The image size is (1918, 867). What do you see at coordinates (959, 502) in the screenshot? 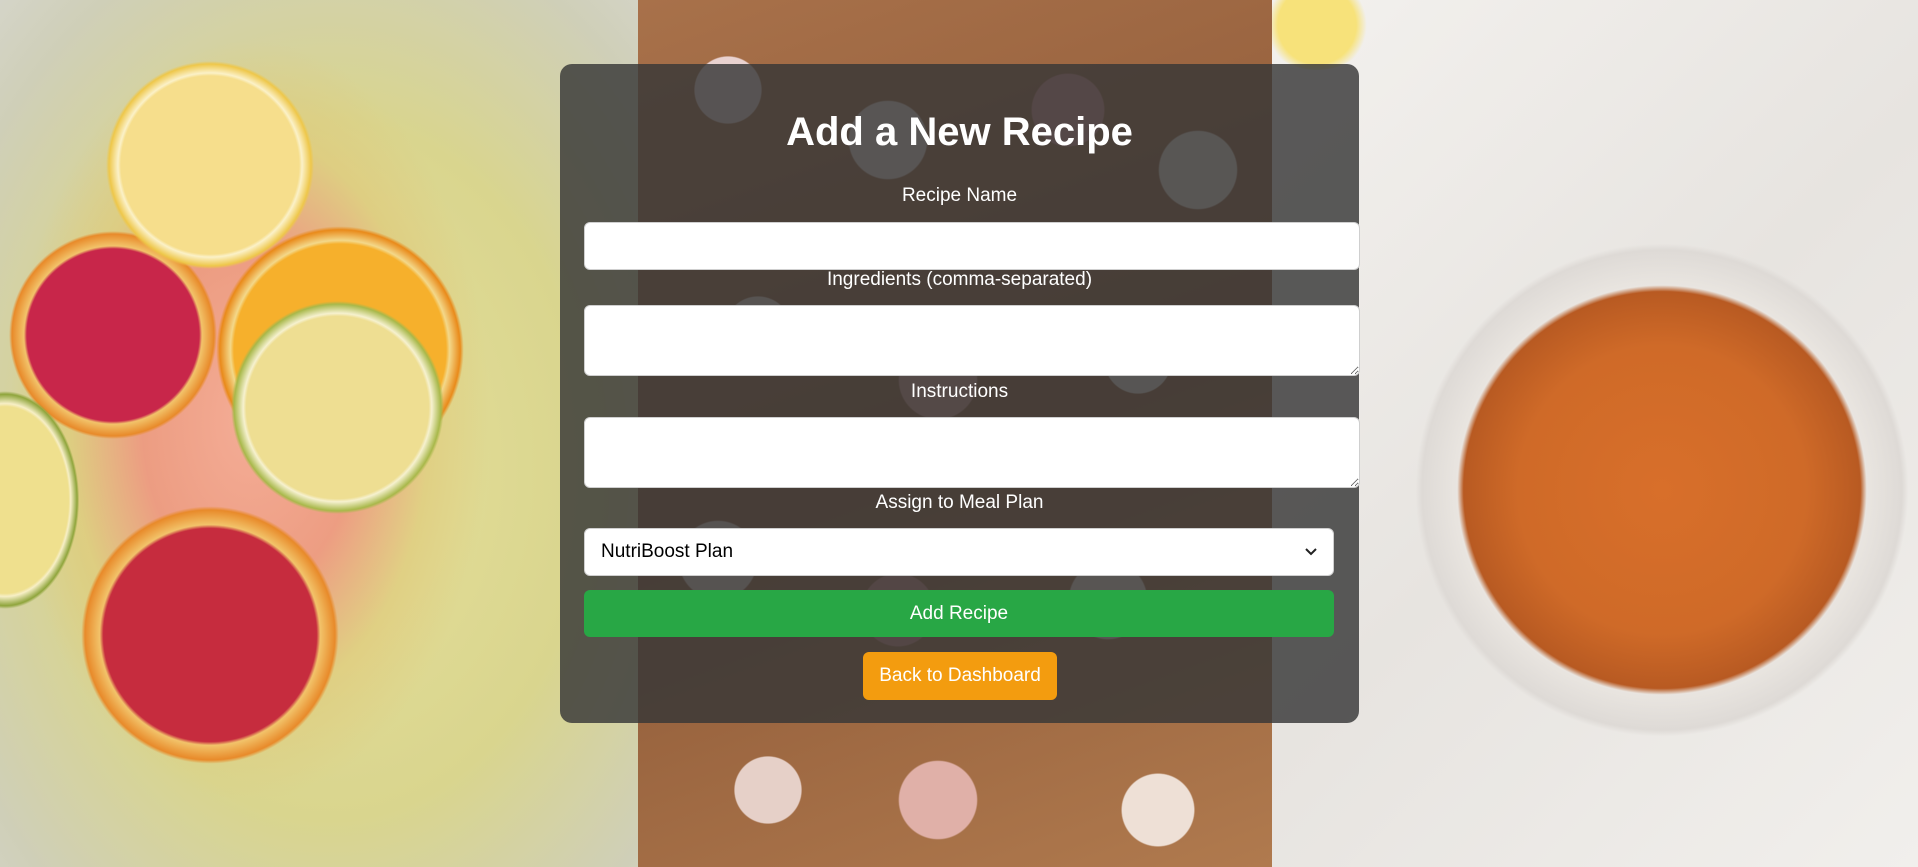
I see `meal-plan-label: Assign to Meal Plan` at bounding box center [959, 502].